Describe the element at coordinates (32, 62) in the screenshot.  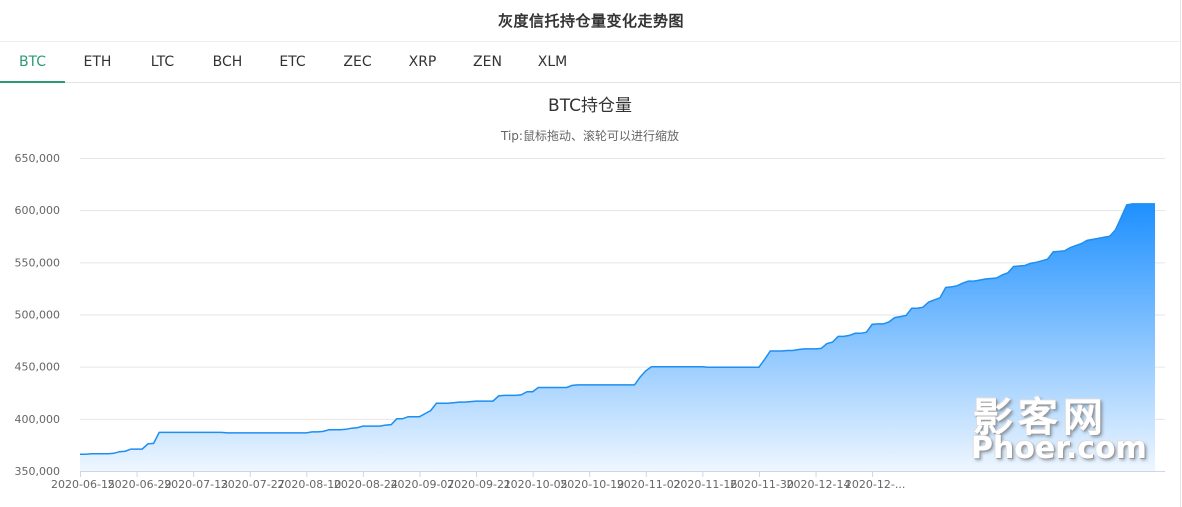
I see `tab-btc: BTC` at that location.